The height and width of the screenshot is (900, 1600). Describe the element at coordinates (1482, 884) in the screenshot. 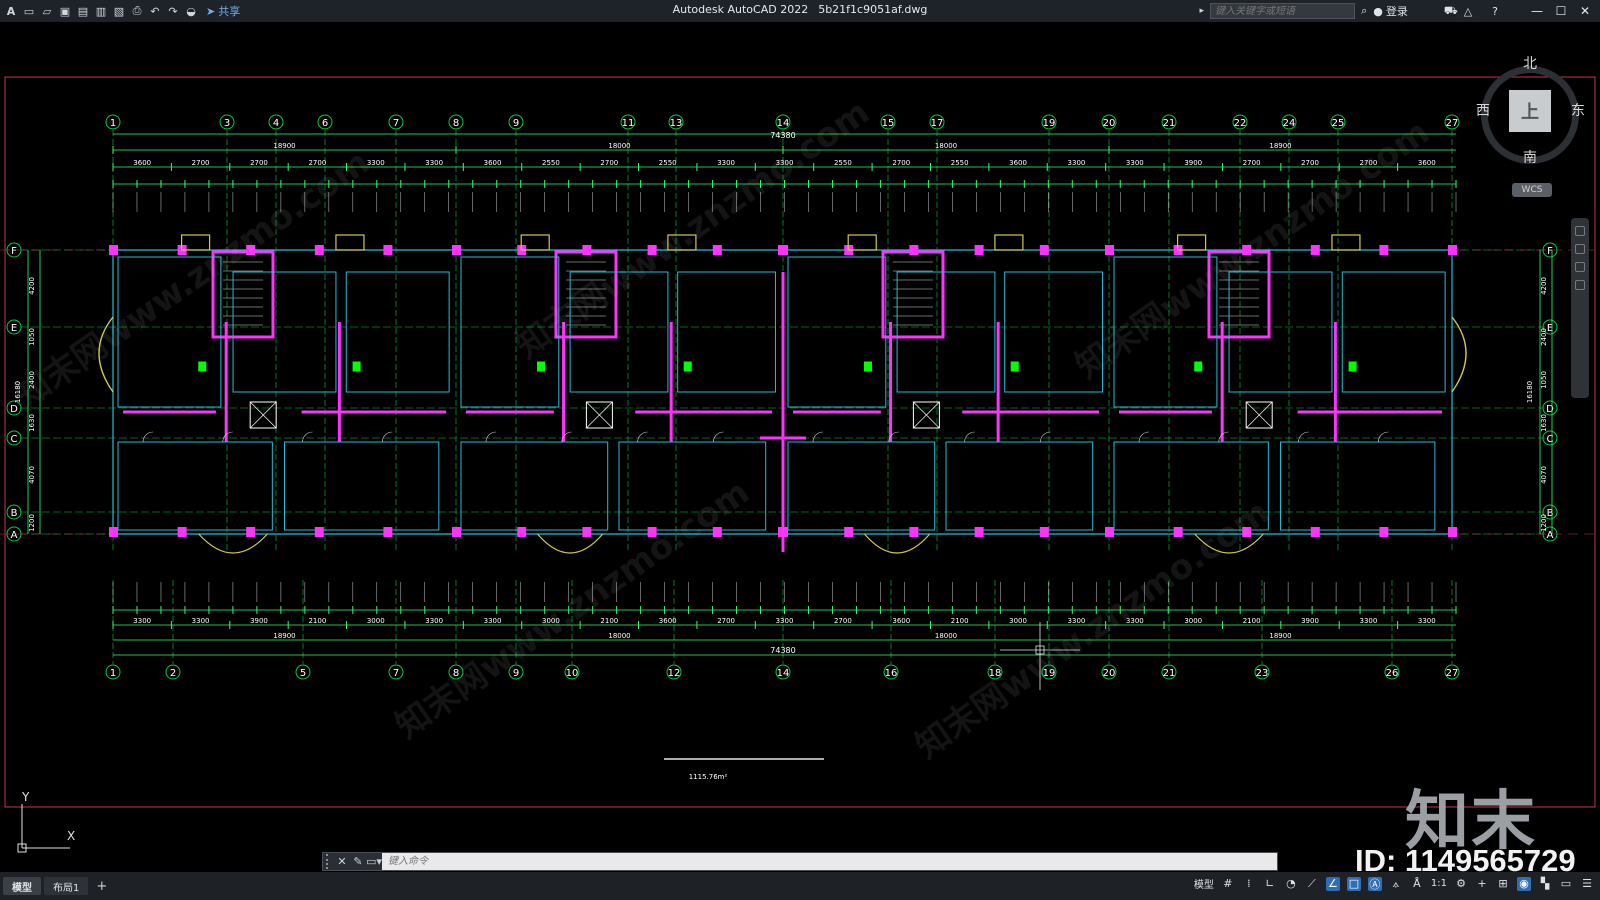

I see `annotation-monitor-icon: +` at that location.